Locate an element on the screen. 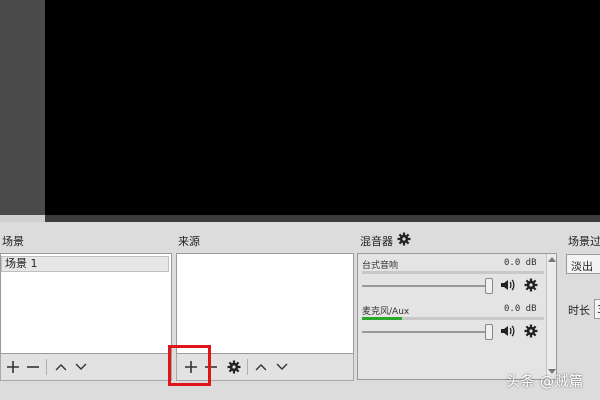  add-scene-button is located at coordinates (13, 367).